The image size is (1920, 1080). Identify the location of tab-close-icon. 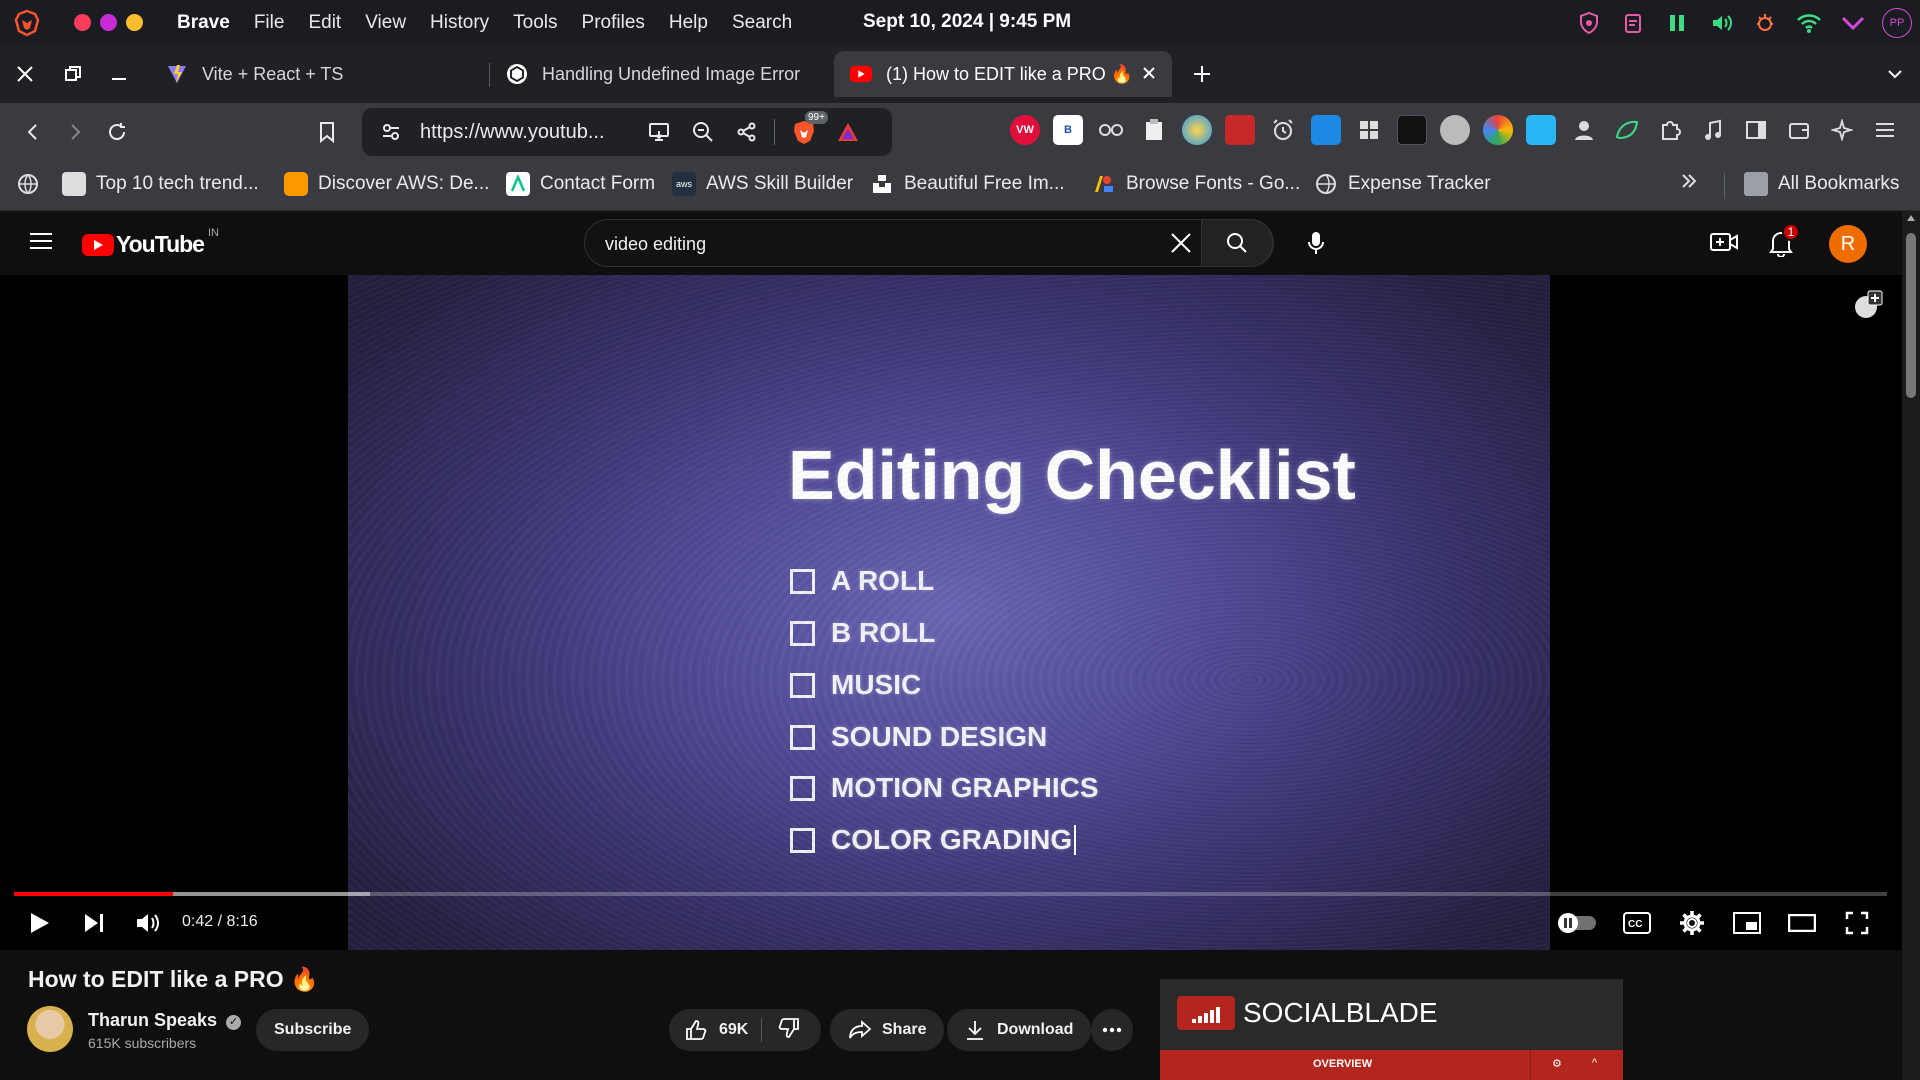
(1149, 74).